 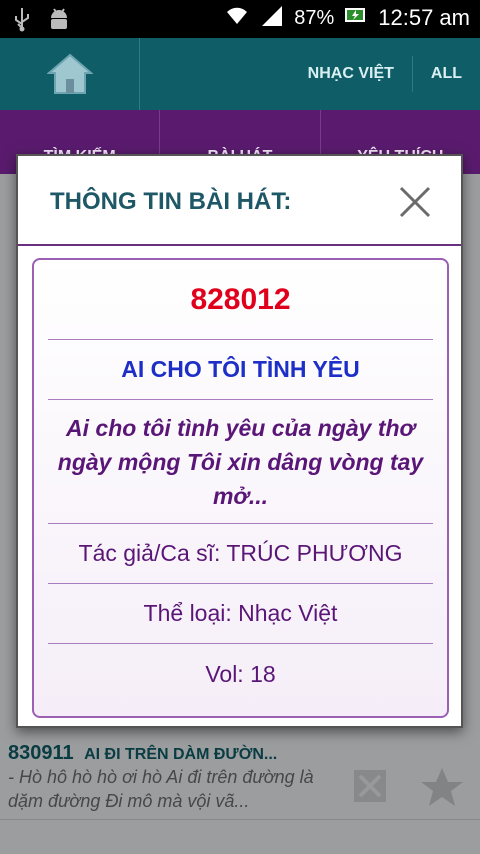 I want to click on close-icon, so click(x=415, y=202).